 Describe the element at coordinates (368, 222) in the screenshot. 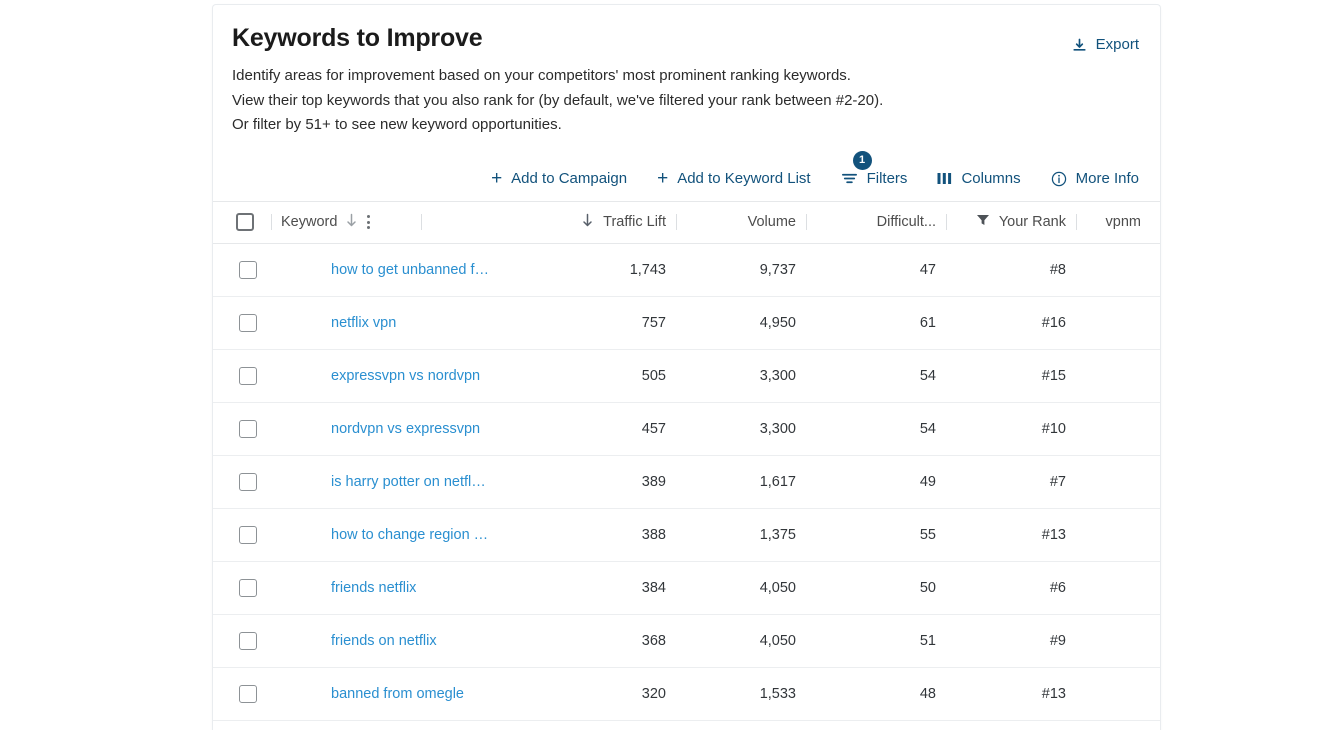

I see `keyword-column-menu-icon` at that location.